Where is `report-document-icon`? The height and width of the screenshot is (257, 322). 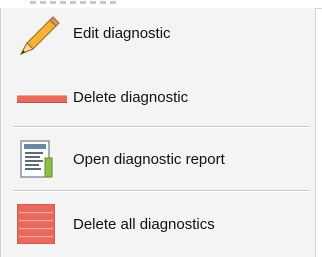
report-document-icon is located at coordinates (37, 159).